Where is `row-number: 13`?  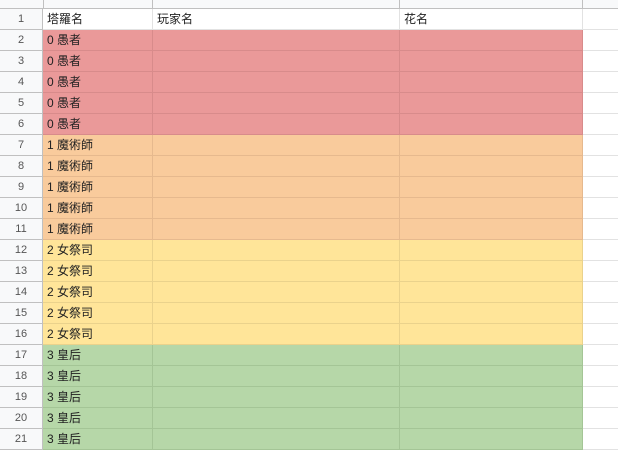 row-number: 13 is located at coordinates (21, 271).